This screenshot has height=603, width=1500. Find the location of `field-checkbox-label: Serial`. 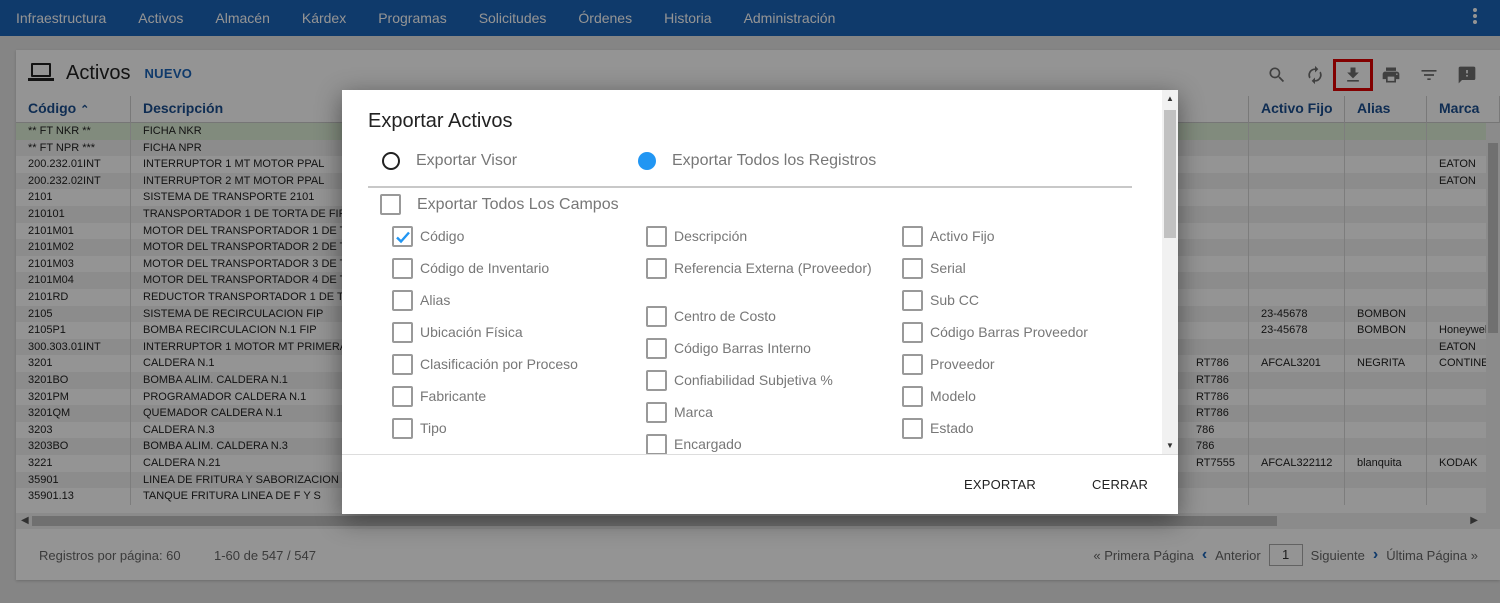

field-checkbox-label: Serial is located at coordinates (948, 268).